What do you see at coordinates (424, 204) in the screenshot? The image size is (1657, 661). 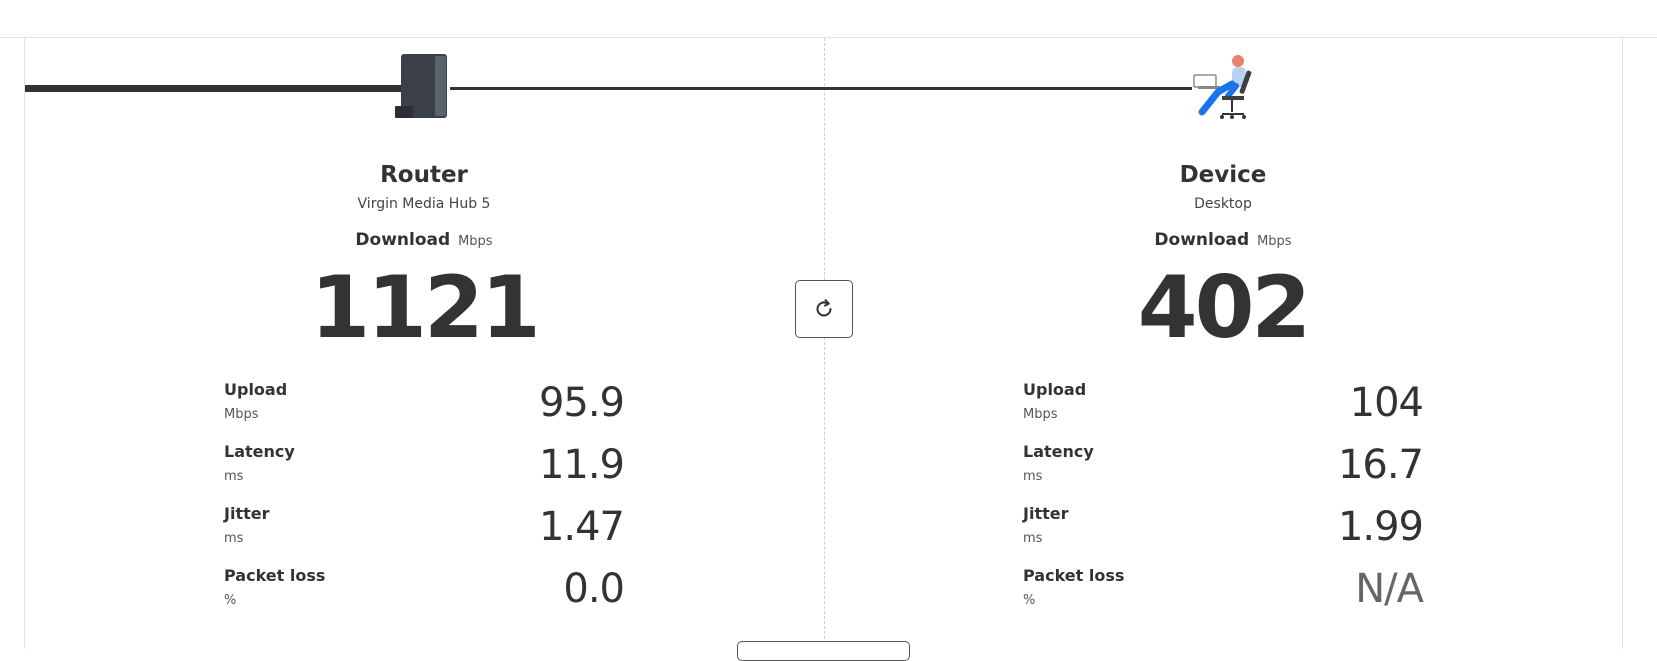 I see `router-model: Virgin Media Hub 5` at bounding box center [424, 204].